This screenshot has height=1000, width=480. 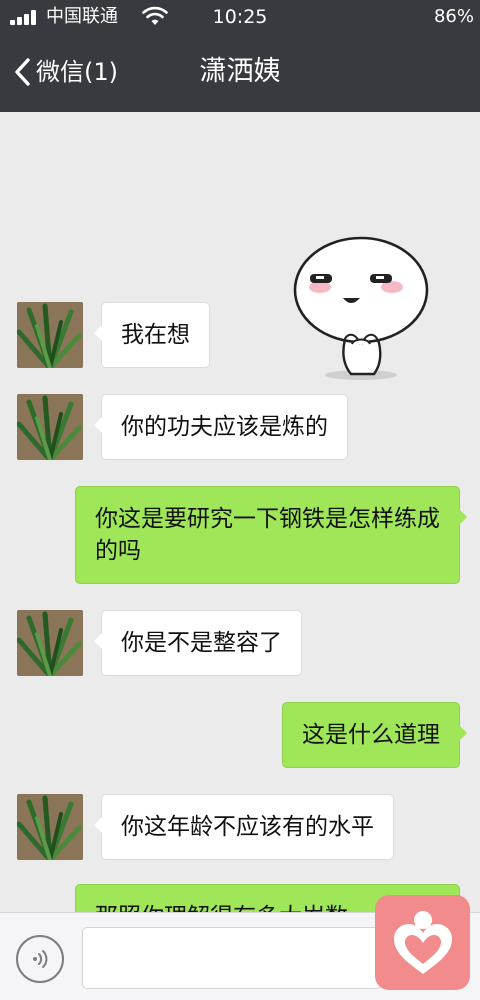 What do you see at coordinates (453, 16) in the screenshot?
I see `battery-percent: 86%` at bounding box center [453, 16].